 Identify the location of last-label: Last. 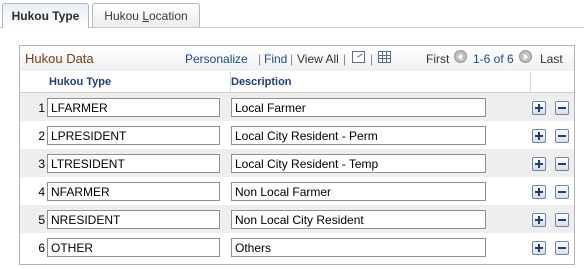
(551, 59).